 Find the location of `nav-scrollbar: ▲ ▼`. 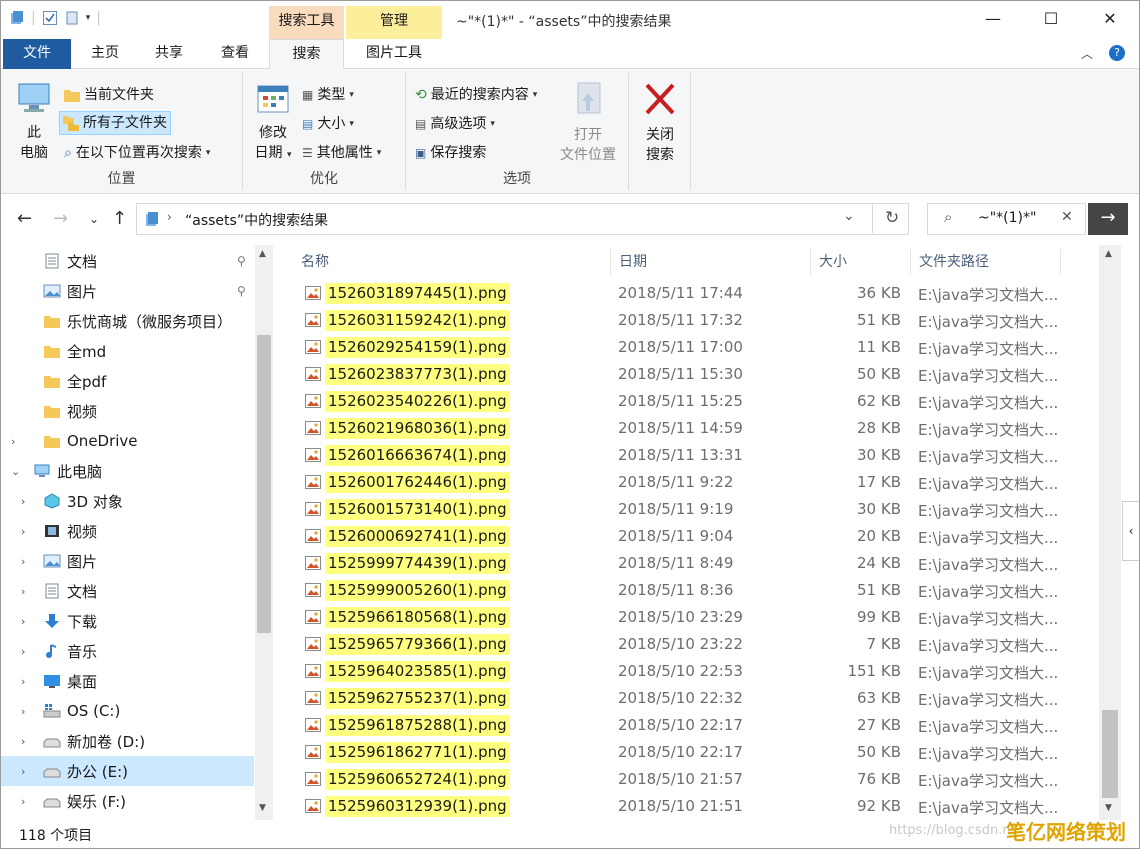

nav-scrollbar: ▲ ▼ is located at coordinates (264, 532).